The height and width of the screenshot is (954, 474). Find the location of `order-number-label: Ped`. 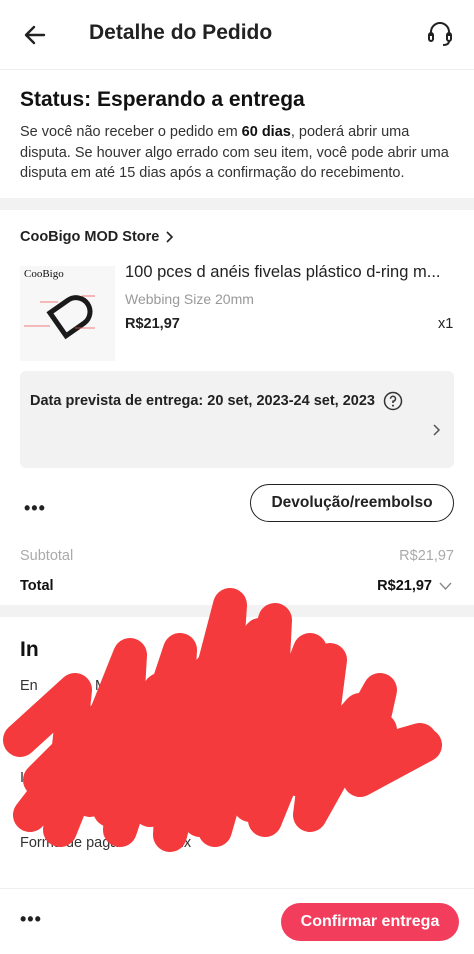

order-number-label: Ped is located at coordinates (33, 810).